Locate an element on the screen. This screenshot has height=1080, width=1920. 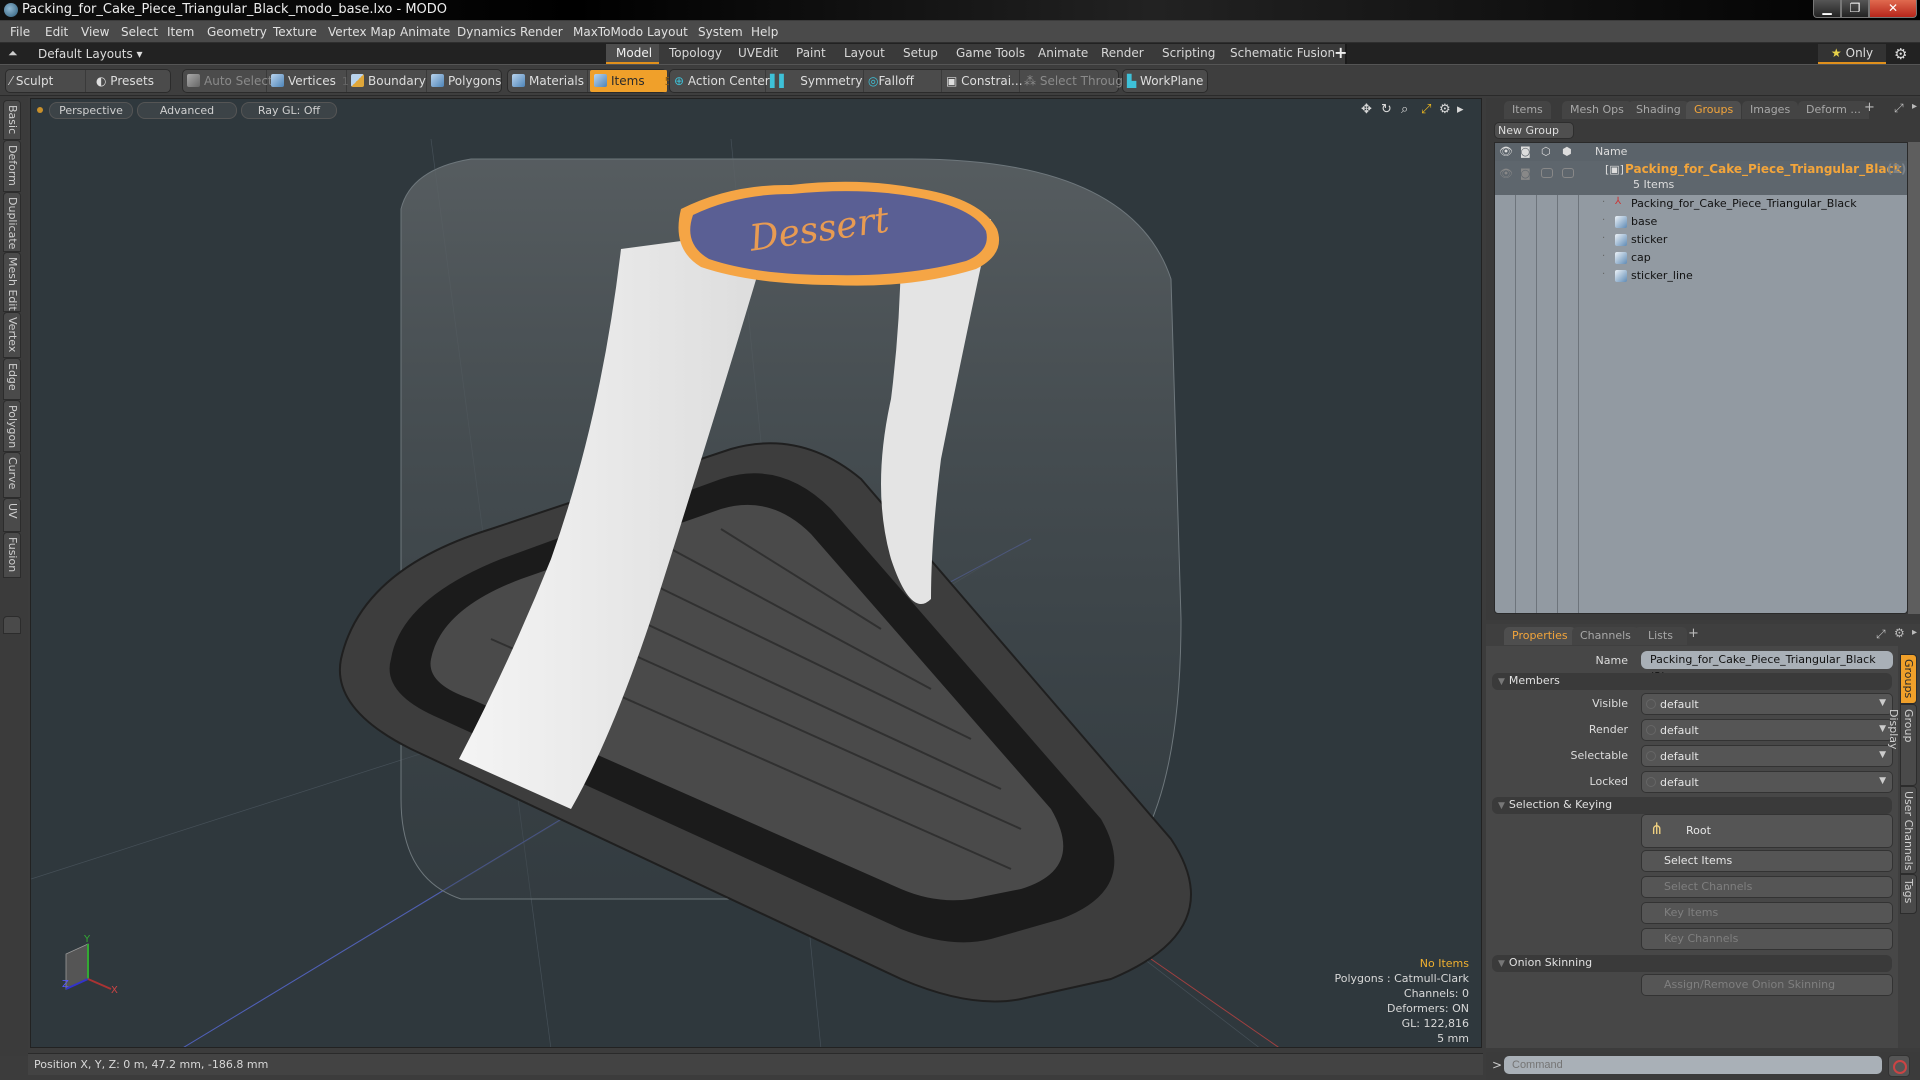
visibility-column-icon: 👁 is located at coordinates (1506, 151).